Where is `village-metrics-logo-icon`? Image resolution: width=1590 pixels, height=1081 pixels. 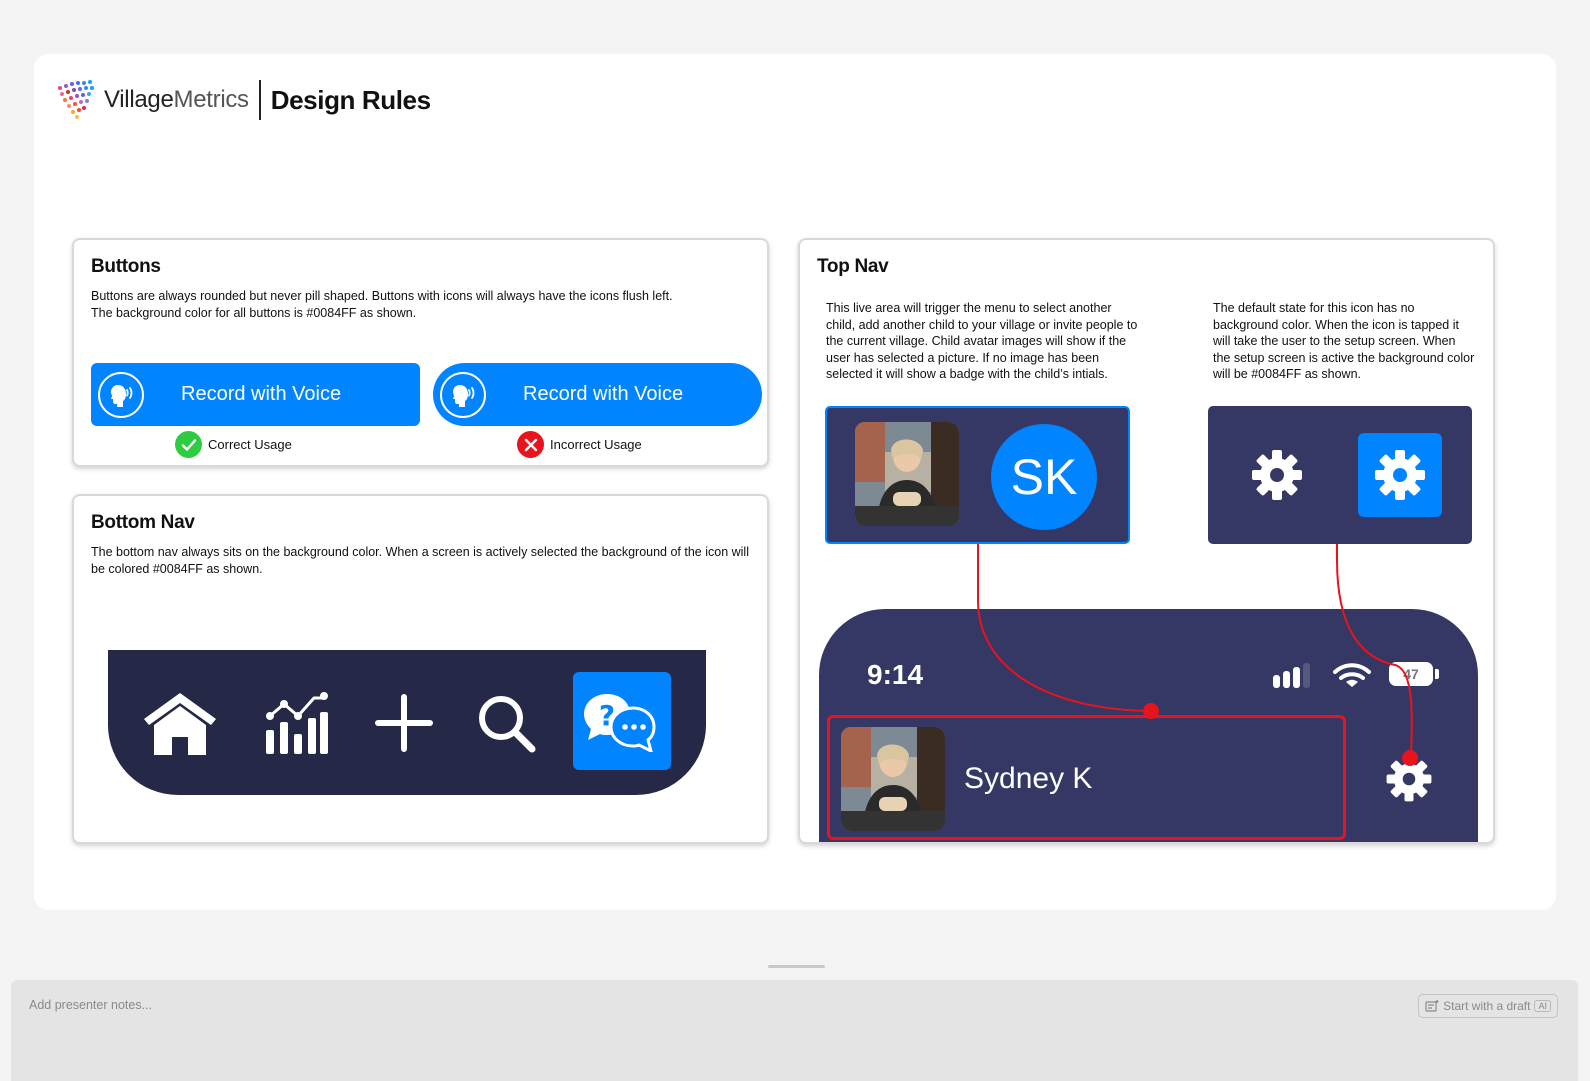
village-metrics-logo-icon is located at coordinates (76, 99).